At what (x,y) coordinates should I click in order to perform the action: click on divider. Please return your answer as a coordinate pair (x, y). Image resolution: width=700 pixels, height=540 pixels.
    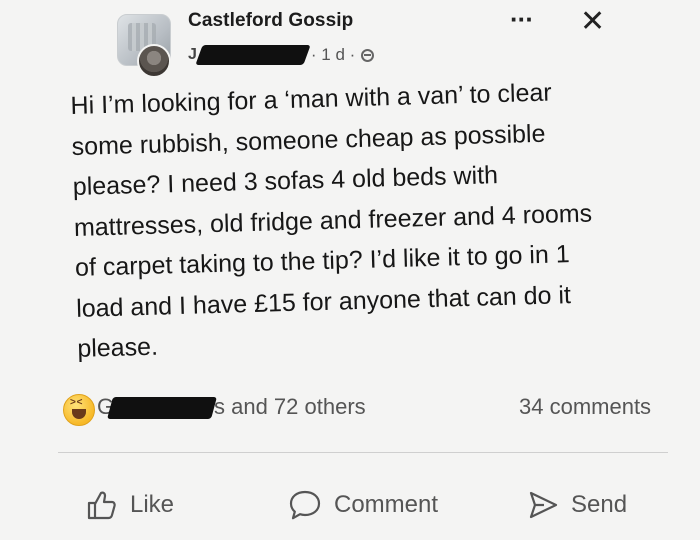
    Looking at the image, I should click on (363, 452).